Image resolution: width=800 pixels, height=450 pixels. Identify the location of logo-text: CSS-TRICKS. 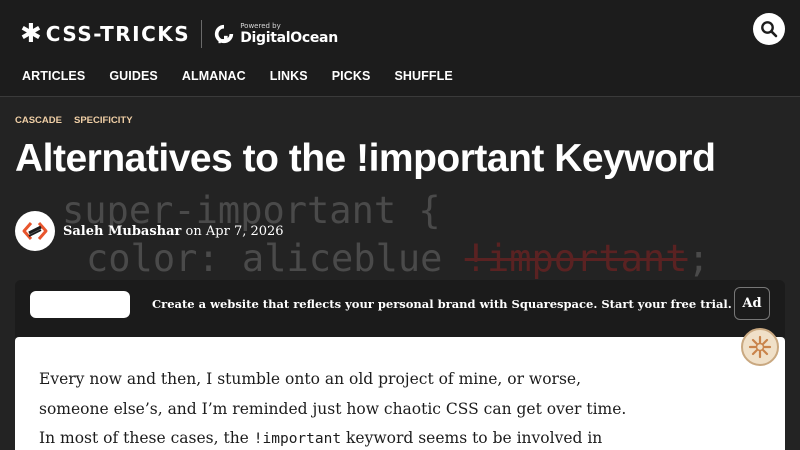
(118, 34).